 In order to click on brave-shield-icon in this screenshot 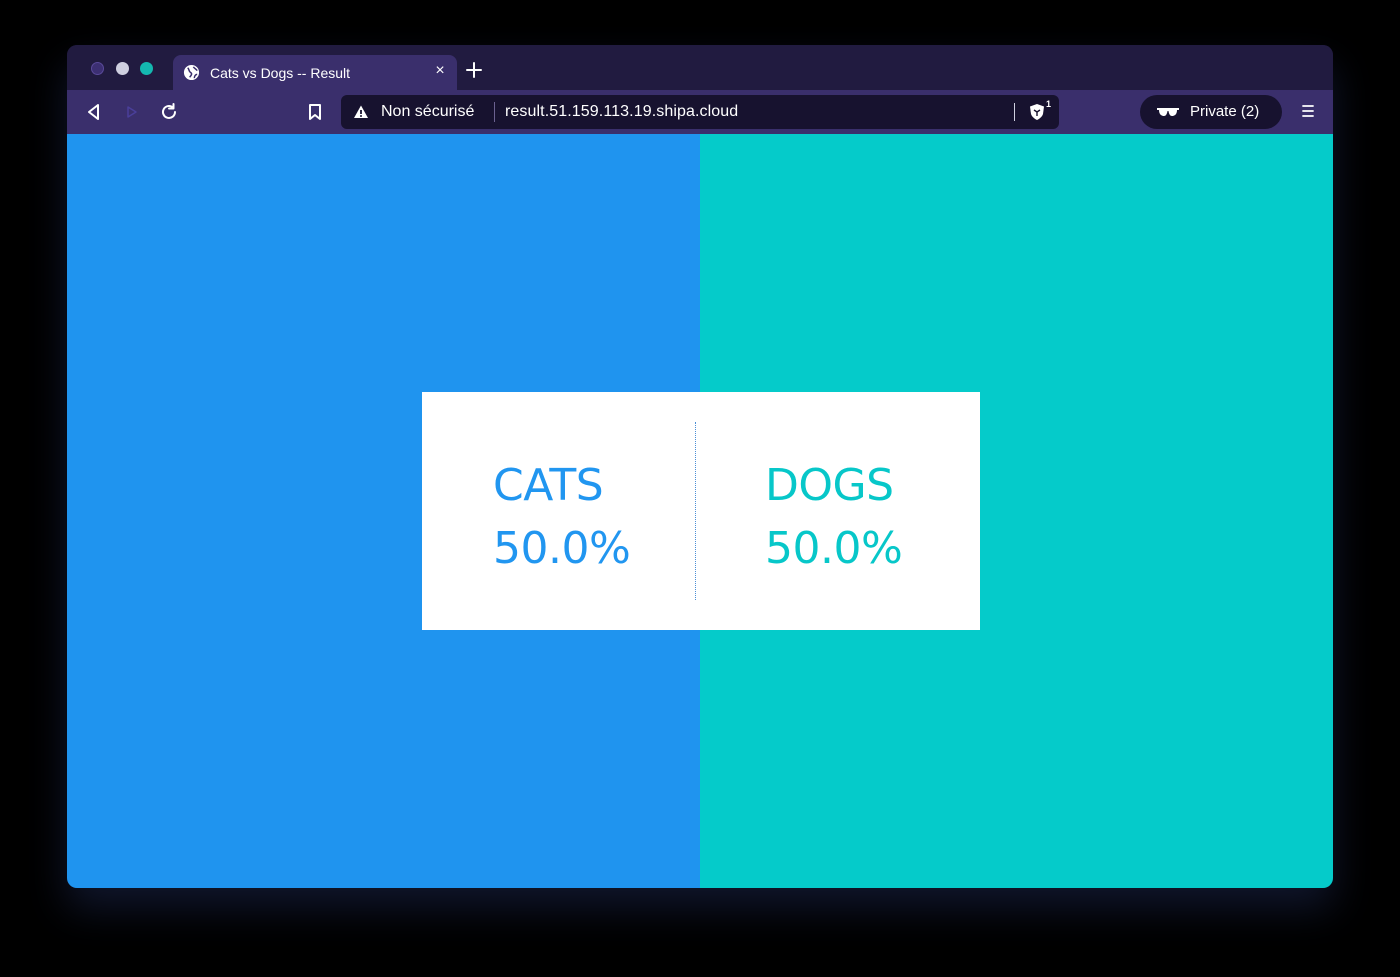, I will do `click(1037, 112)`.